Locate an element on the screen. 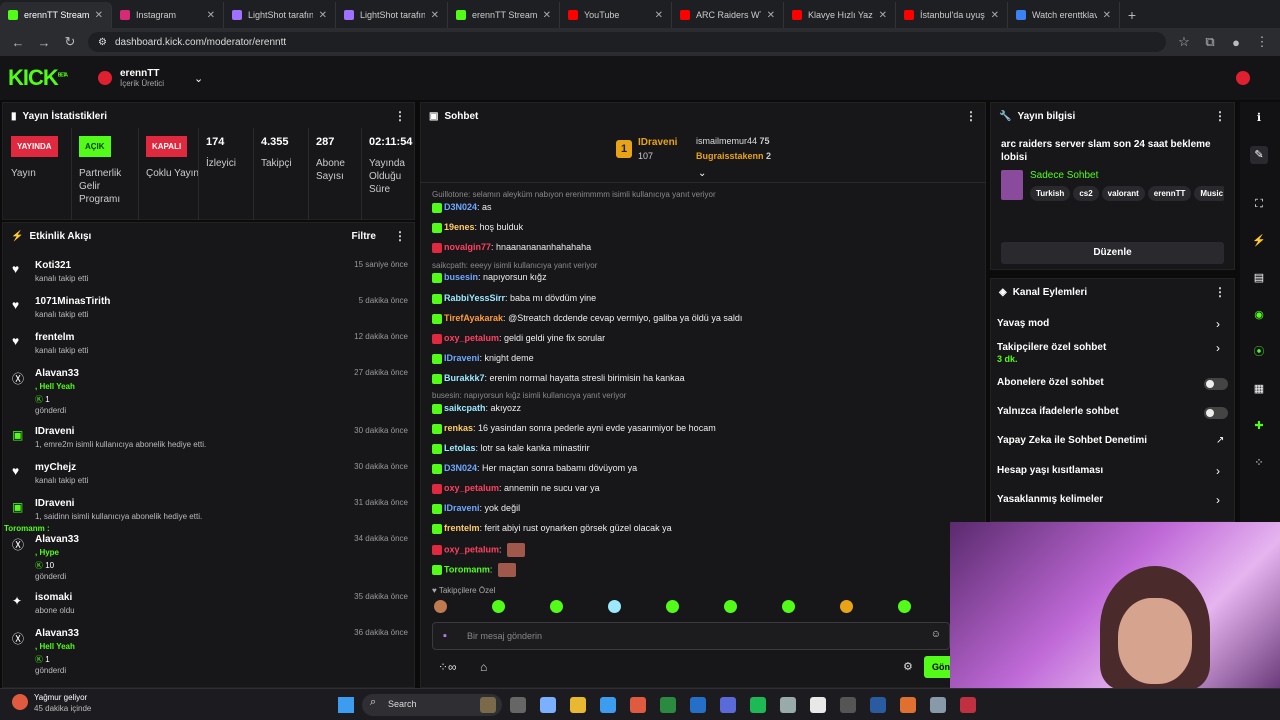 This screenshot has height=720, width=1280. flash-icon: ⚡ is located at coordinates (1259, 241).